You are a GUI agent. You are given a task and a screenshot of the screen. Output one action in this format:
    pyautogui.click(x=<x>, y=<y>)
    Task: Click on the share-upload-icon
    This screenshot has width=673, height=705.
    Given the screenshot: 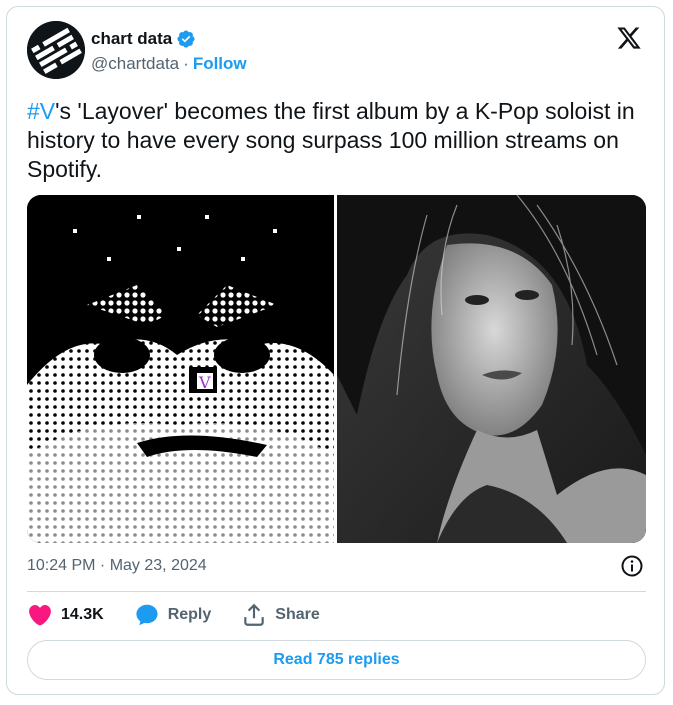 What is the action you would take?
    pyautogui.click(x=254, y=614)
    